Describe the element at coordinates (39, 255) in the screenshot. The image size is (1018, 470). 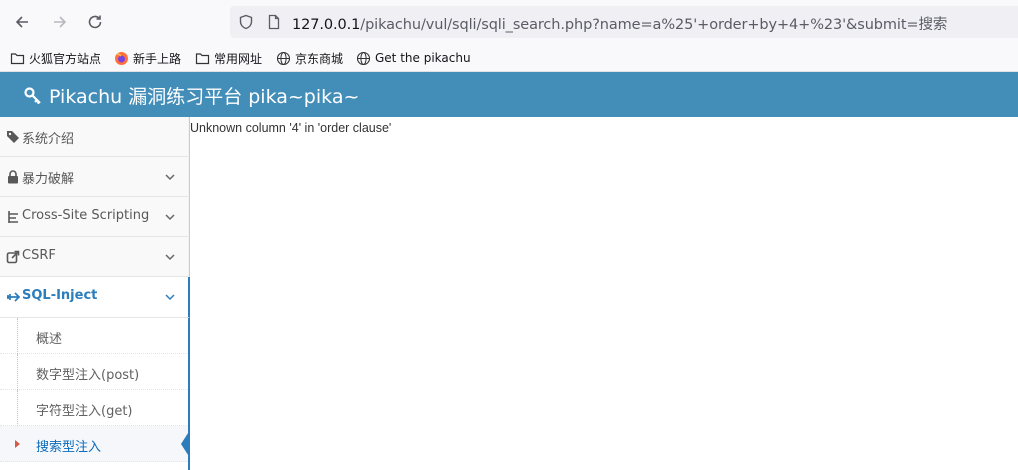
I see `sidebar-item-label: CSRF` at that location.